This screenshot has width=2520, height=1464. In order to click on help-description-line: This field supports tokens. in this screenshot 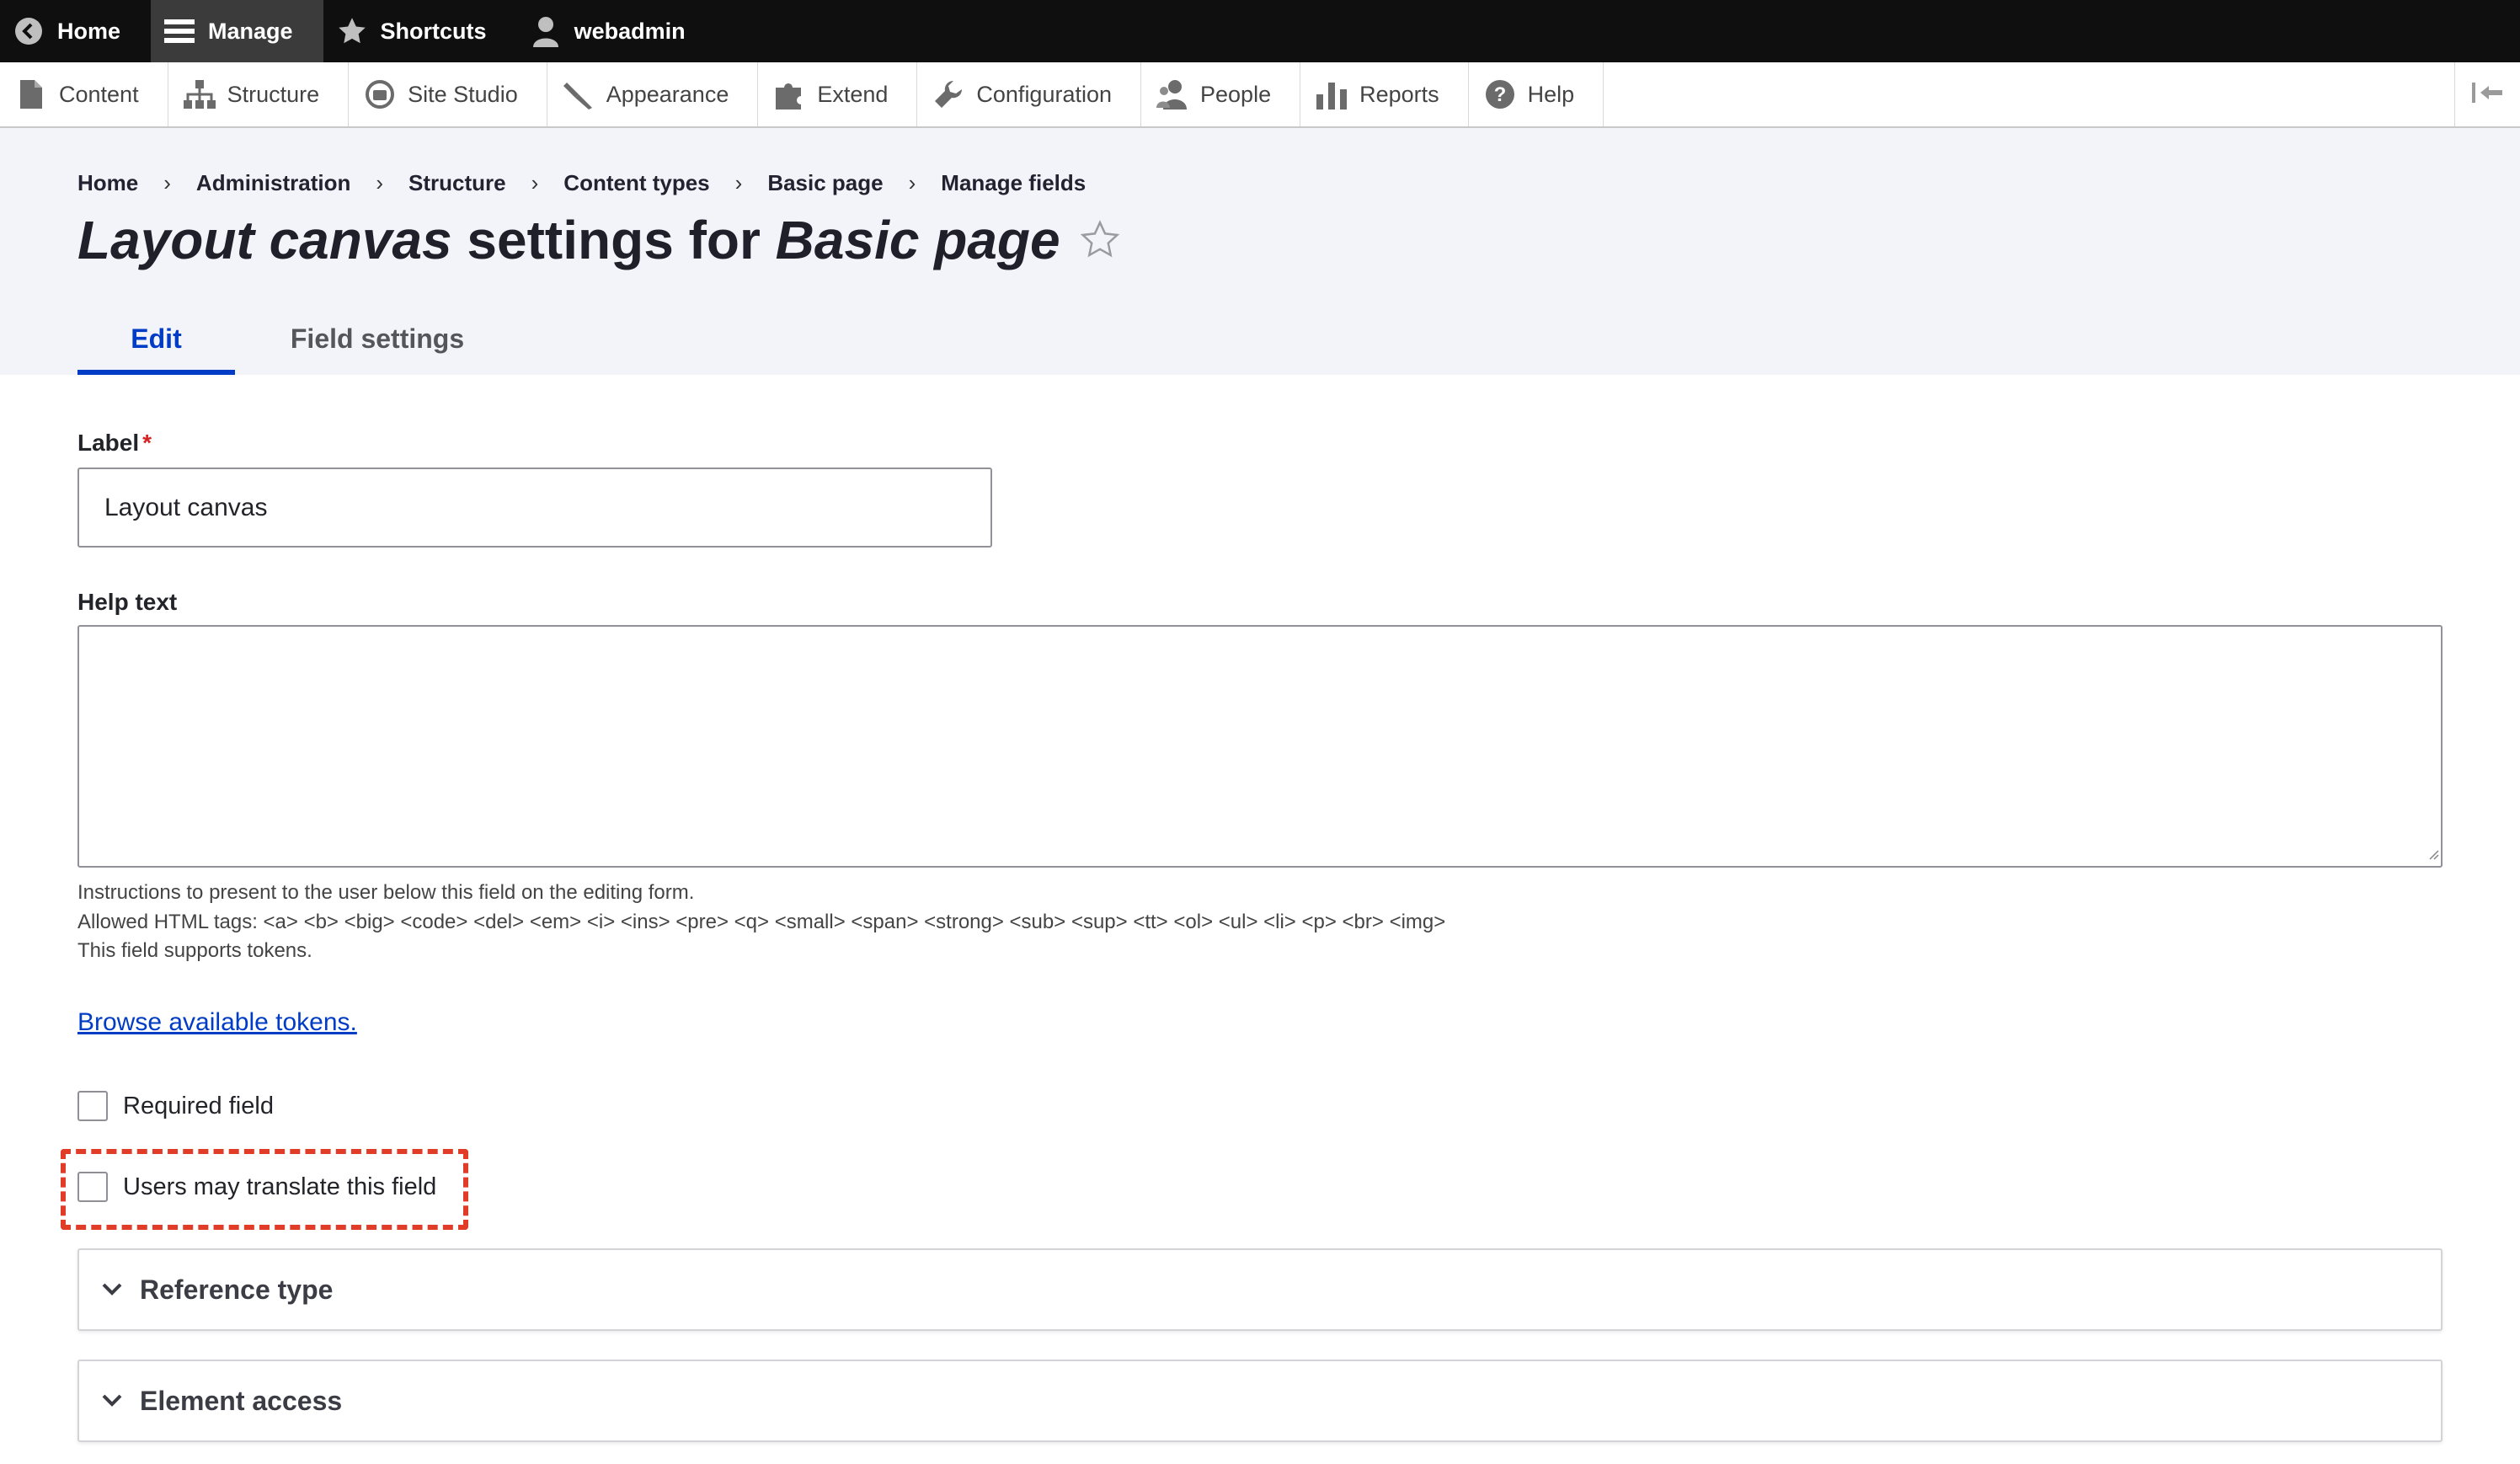, I will do `click(194, 950)`.